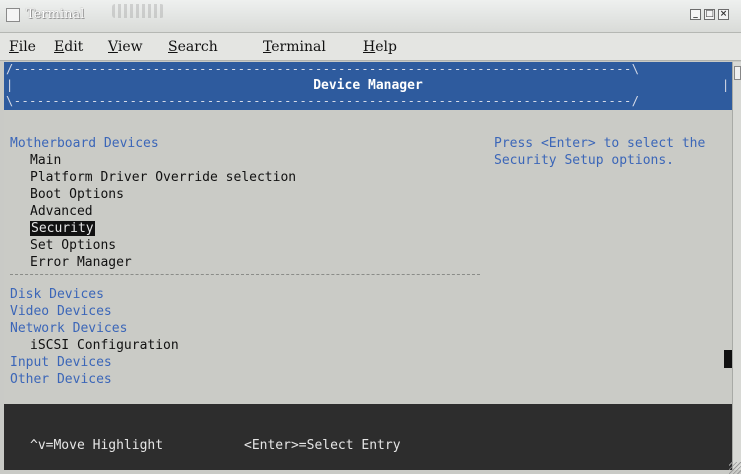  I want to click on footer-select-hint: <Enter>=Select Entry, so click(322, 445).